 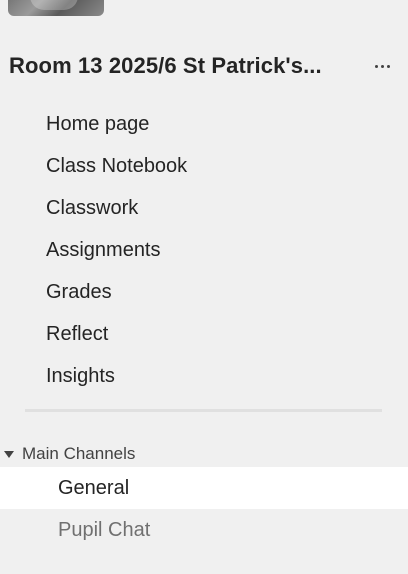 What do you see at coordinates (103, 249) in the screenshot?
I see `nav-item-label: Assignments` at bounding box center [103, 249].